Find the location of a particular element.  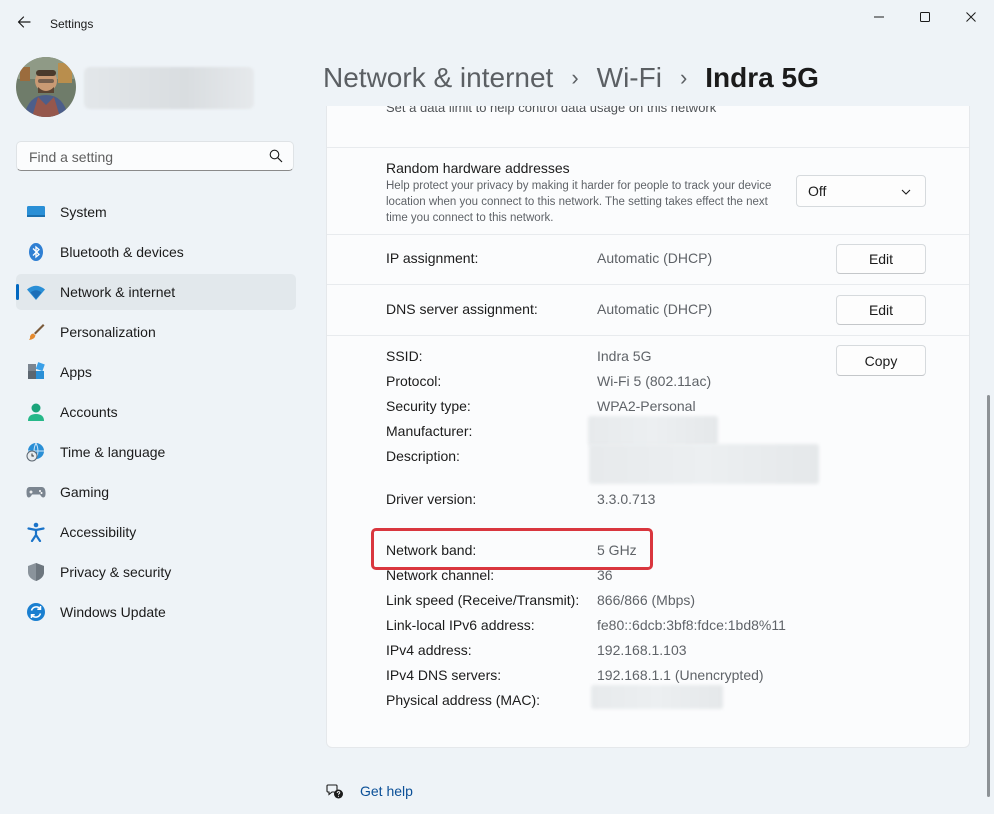

ip-edit-button: Edit is located at coordinates (881, 259).